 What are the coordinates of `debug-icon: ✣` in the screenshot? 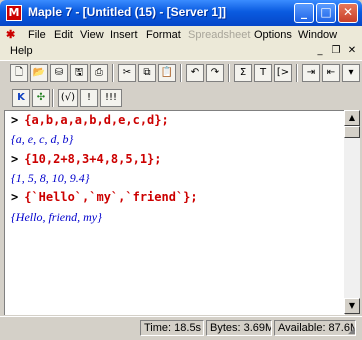 It's located at (41, 98).